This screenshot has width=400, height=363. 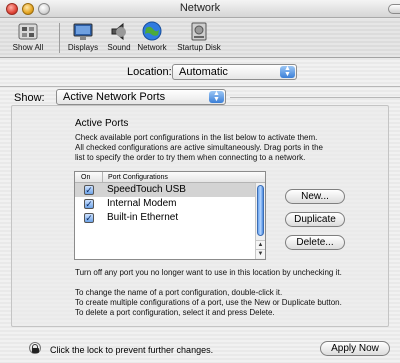 I want to click on toolbar-label: Startup Disk, so click(x=199, y=47).